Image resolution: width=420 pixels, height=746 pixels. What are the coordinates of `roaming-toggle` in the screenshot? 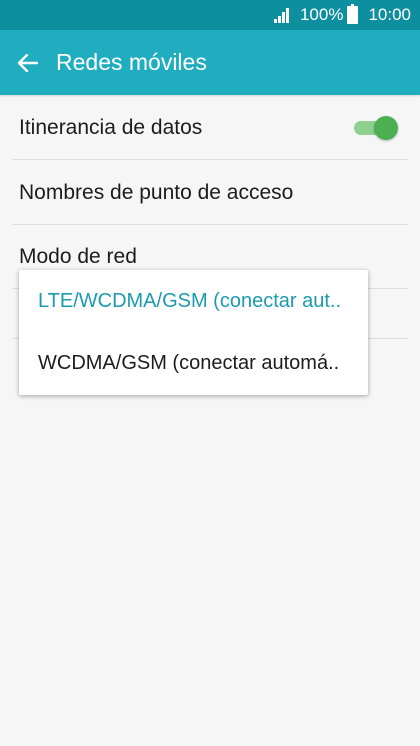 It's located at (376, 128).